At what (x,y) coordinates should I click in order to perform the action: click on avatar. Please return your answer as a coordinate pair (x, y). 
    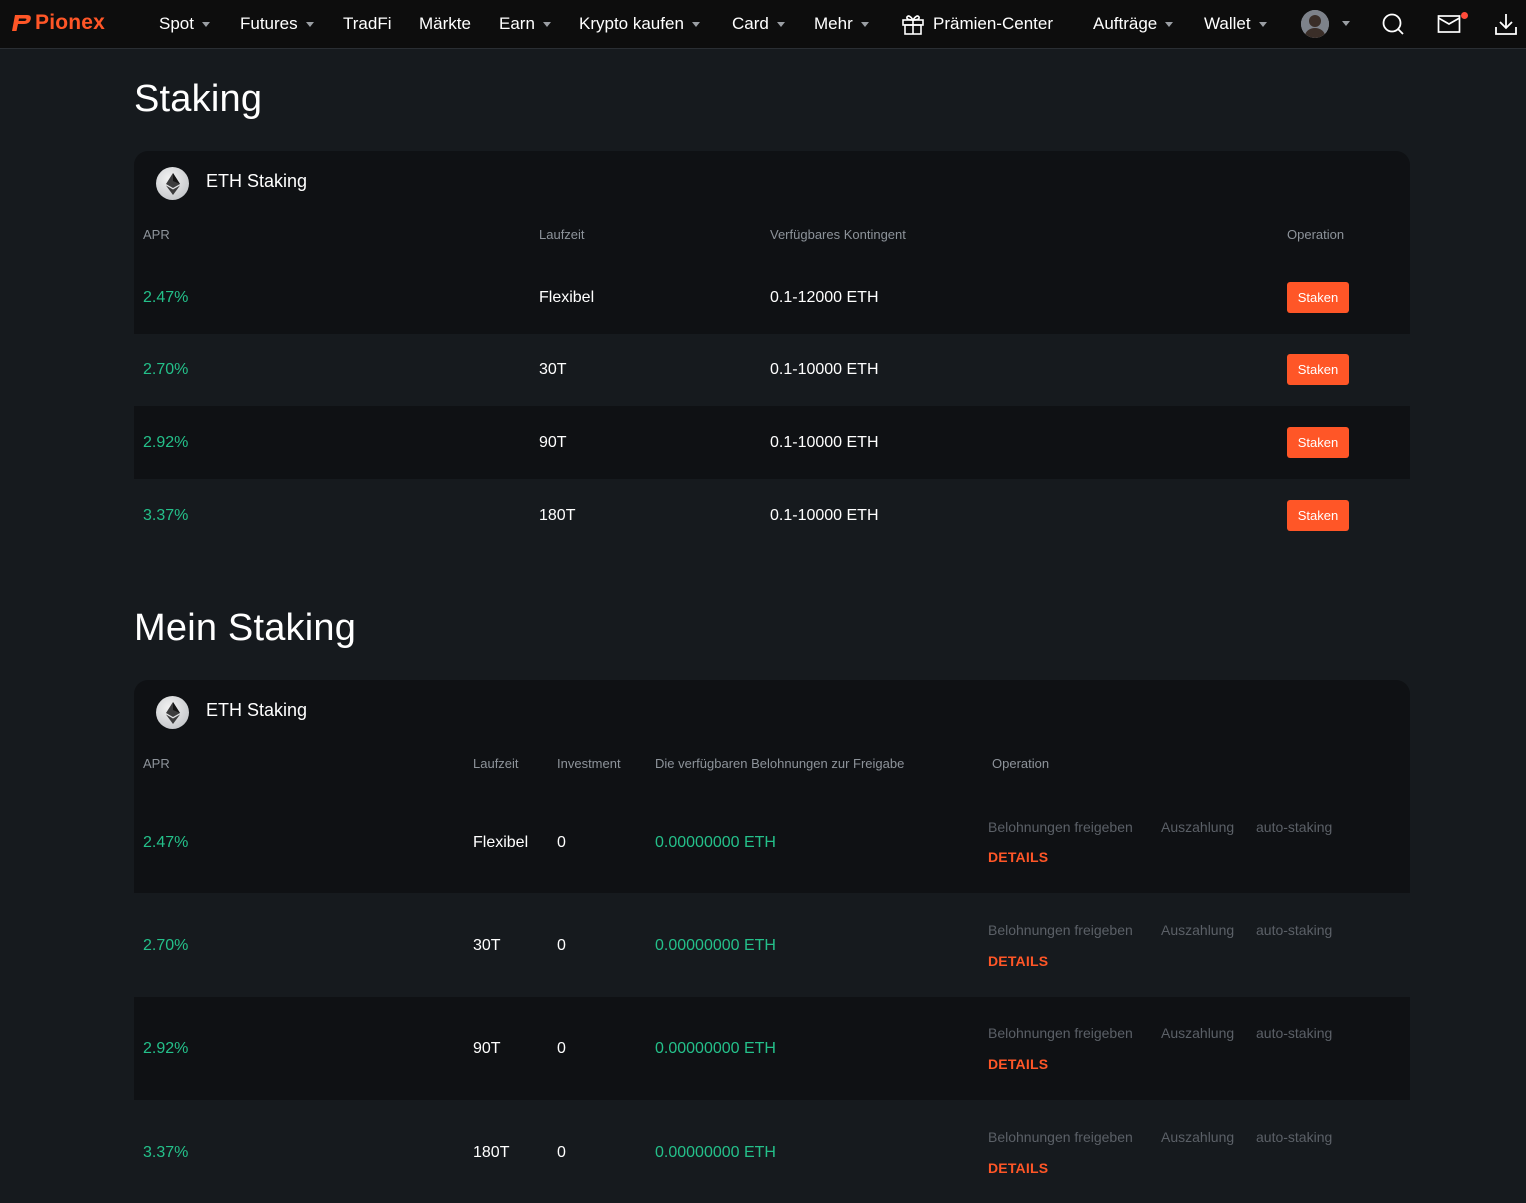
    Looking at the image, I should click on (1315, 24).